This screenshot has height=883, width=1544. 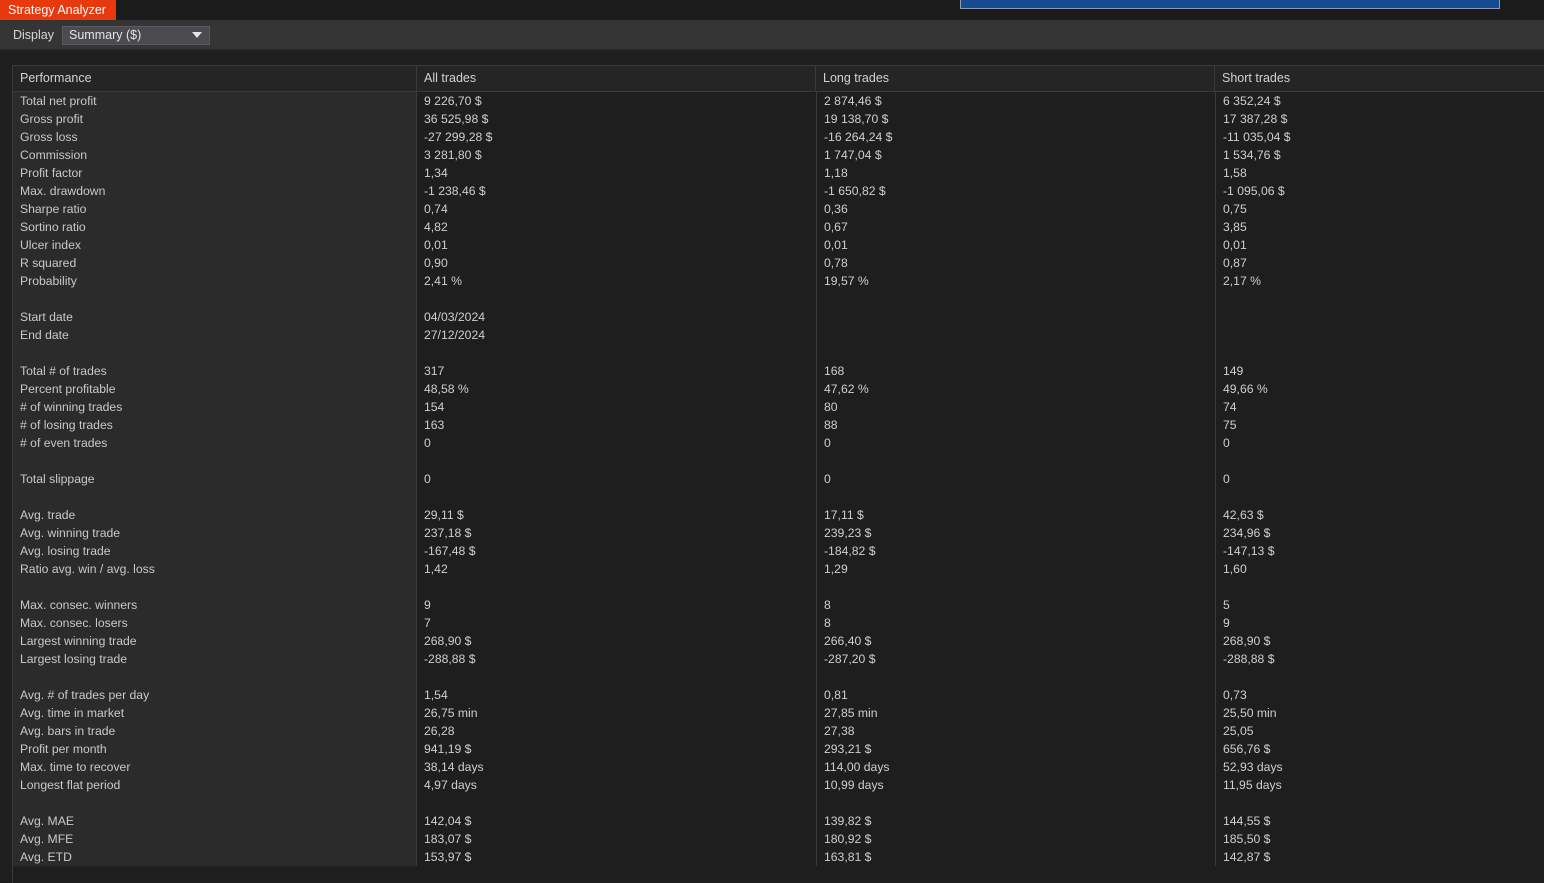 What do you see at coordinates (1015, 245) in the screenshot?
I see `long-trades-value: 0,01` at bounding box center [1015, 245].